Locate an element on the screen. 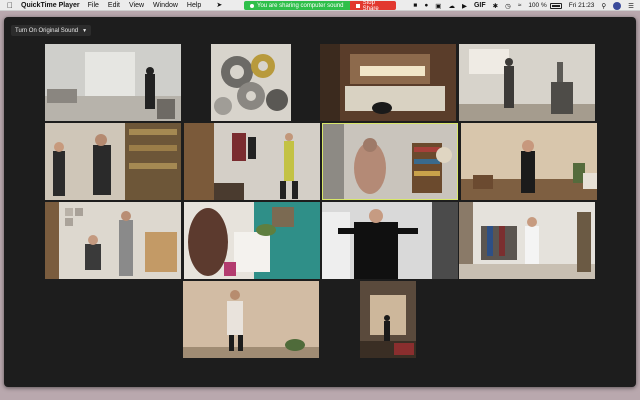 The height and width of the screenshot is (400, 640). search-icon: ⚲ is located at coordinates (603, 6).